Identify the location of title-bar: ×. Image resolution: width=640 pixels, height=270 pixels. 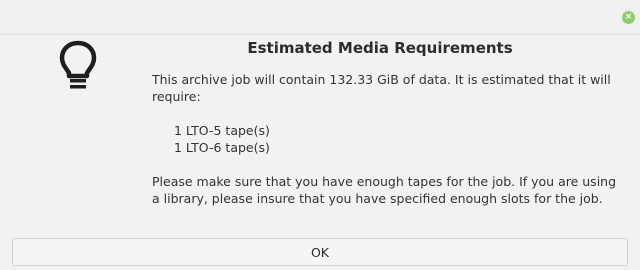
(320, 17).